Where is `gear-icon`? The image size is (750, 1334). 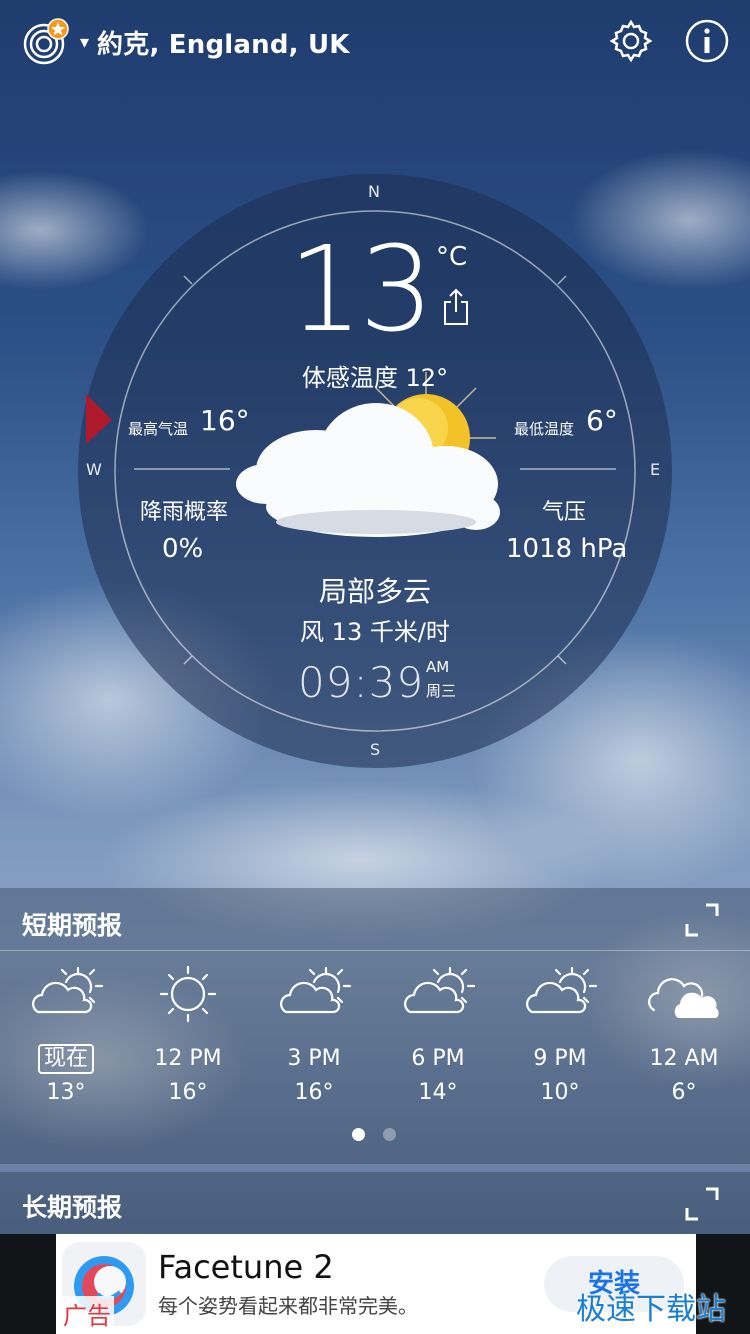
gear-icon is located at coordinates (631, 41).